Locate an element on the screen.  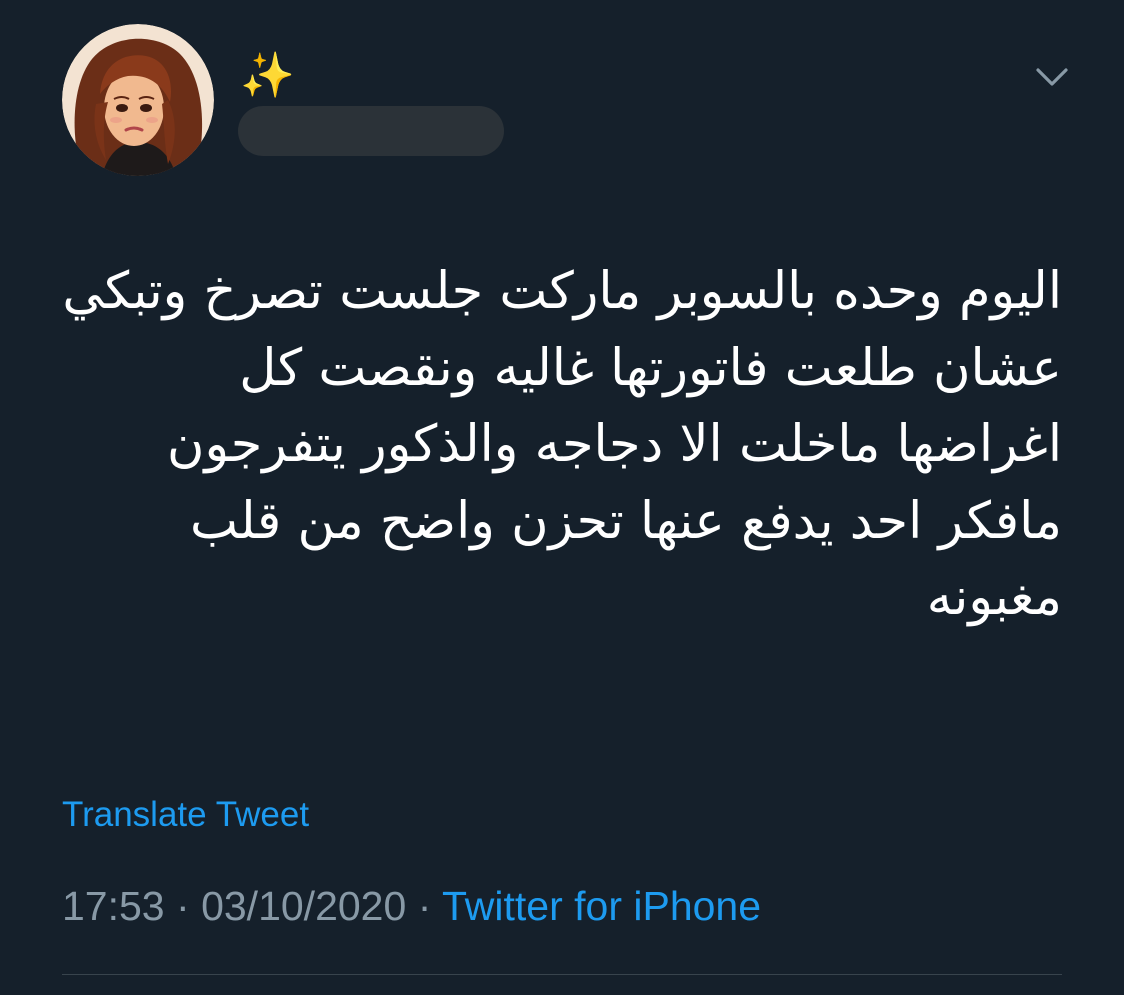
chevron-down-icon is located at coordinates (1052, 77).